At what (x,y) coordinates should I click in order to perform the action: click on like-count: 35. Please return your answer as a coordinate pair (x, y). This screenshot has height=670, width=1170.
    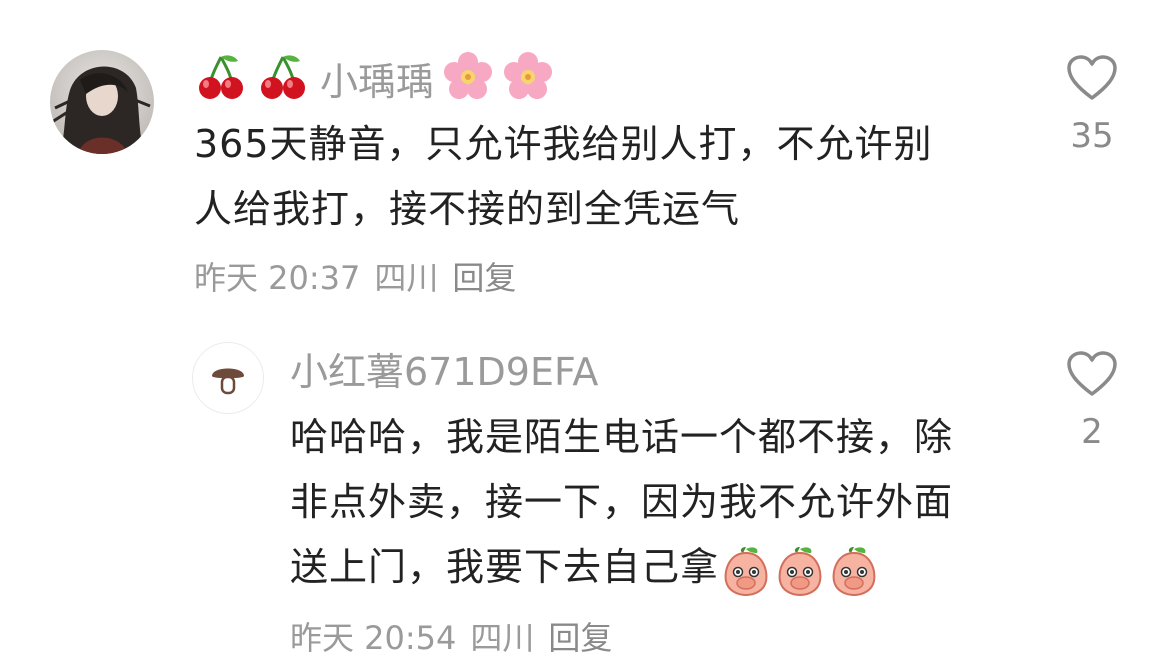
    Looking at the image, I should click on (1092, 136).